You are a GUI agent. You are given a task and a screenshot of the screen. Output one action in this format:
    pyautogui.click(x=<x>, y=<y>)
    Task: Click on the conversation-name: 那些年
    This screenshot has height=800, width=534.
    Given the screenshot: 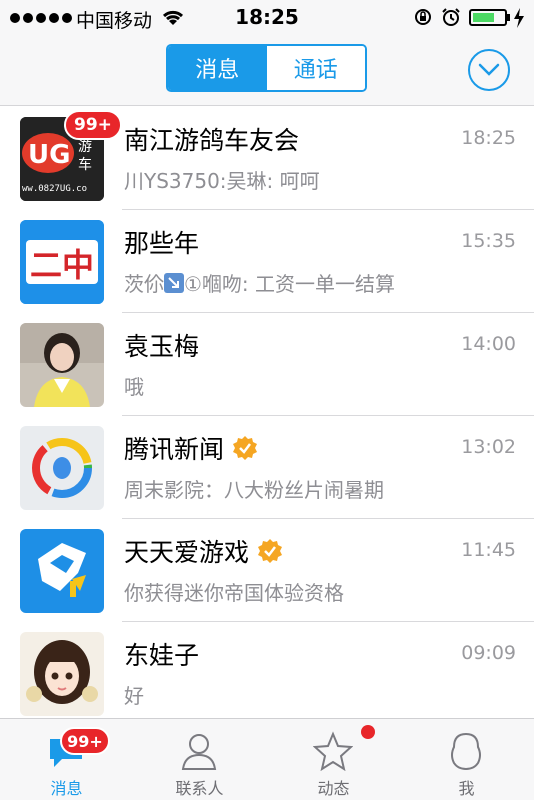 What is the action you would take?
    pyautogui.click(x=162, y=243)
    